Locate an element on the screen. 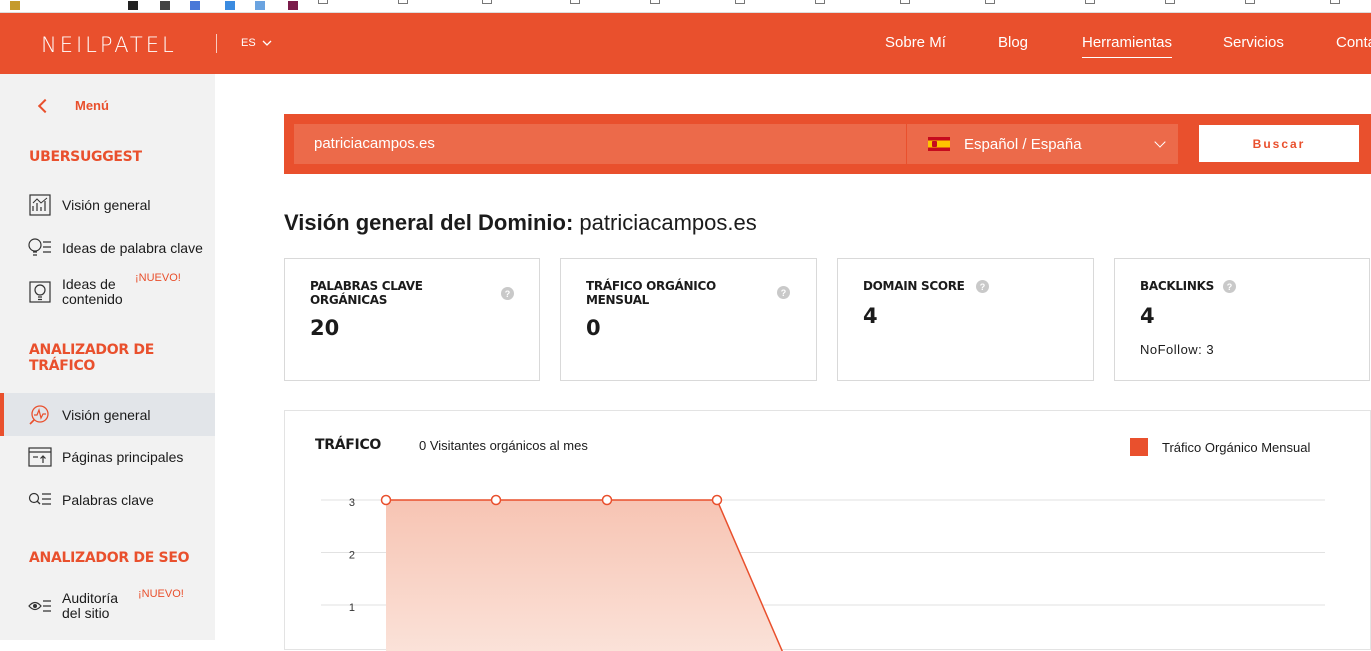  bookmarks-bar is located at coordinates (685, 6).